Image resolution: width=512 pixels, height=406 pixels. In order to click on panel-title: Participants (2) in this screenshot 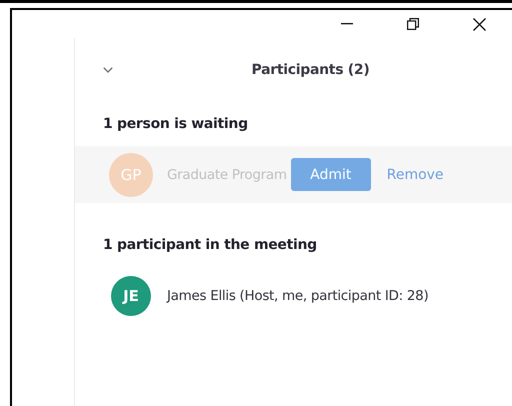, I will do `click(310, 70)`.